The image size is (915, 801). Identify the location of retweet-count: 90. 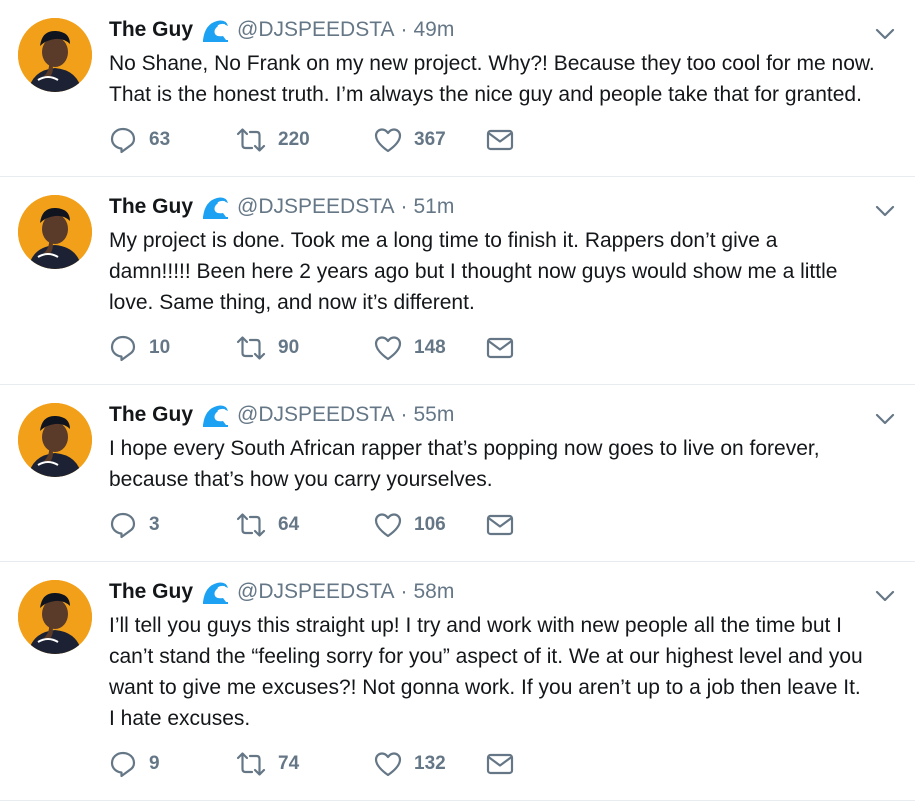
(289, 347).